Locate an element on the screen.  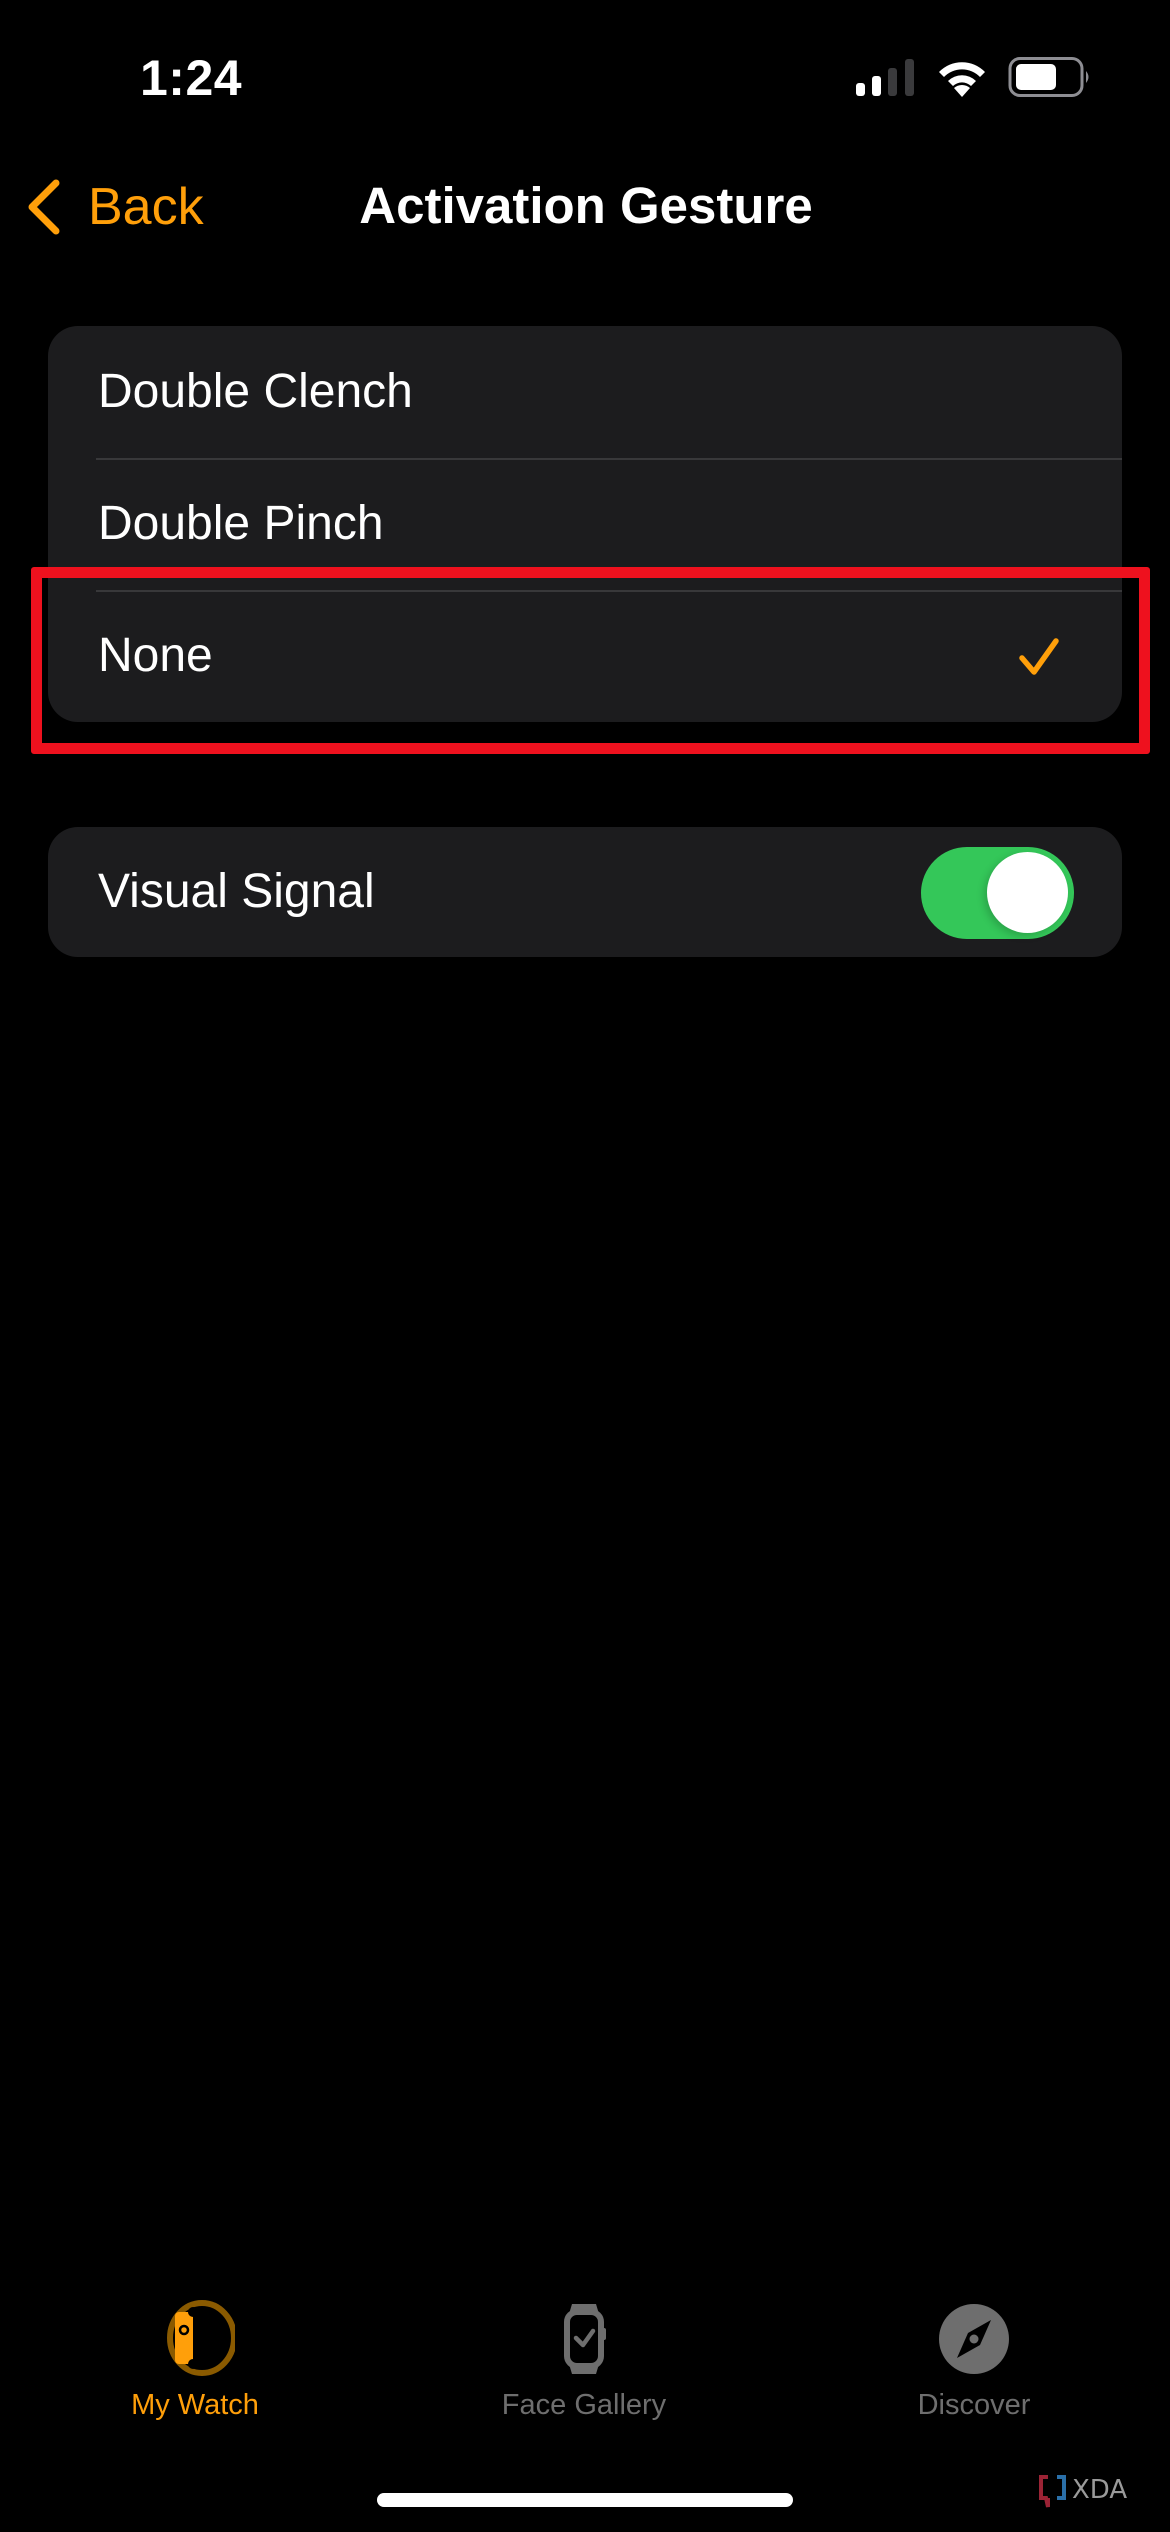
tab-face-gallery: Face Gallery is located at coordinates (584, 2365).